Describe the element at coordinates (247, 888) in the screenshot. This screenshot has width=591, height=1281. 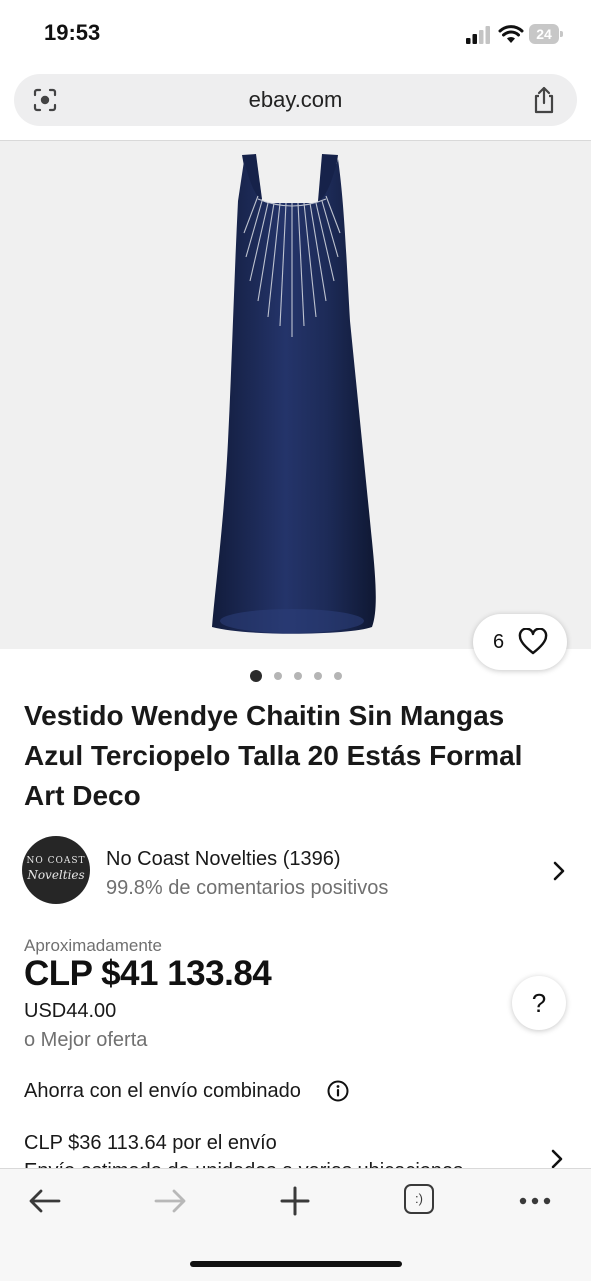
I see `seller-feedback: 99.8% de comentarios positivos` at that location.